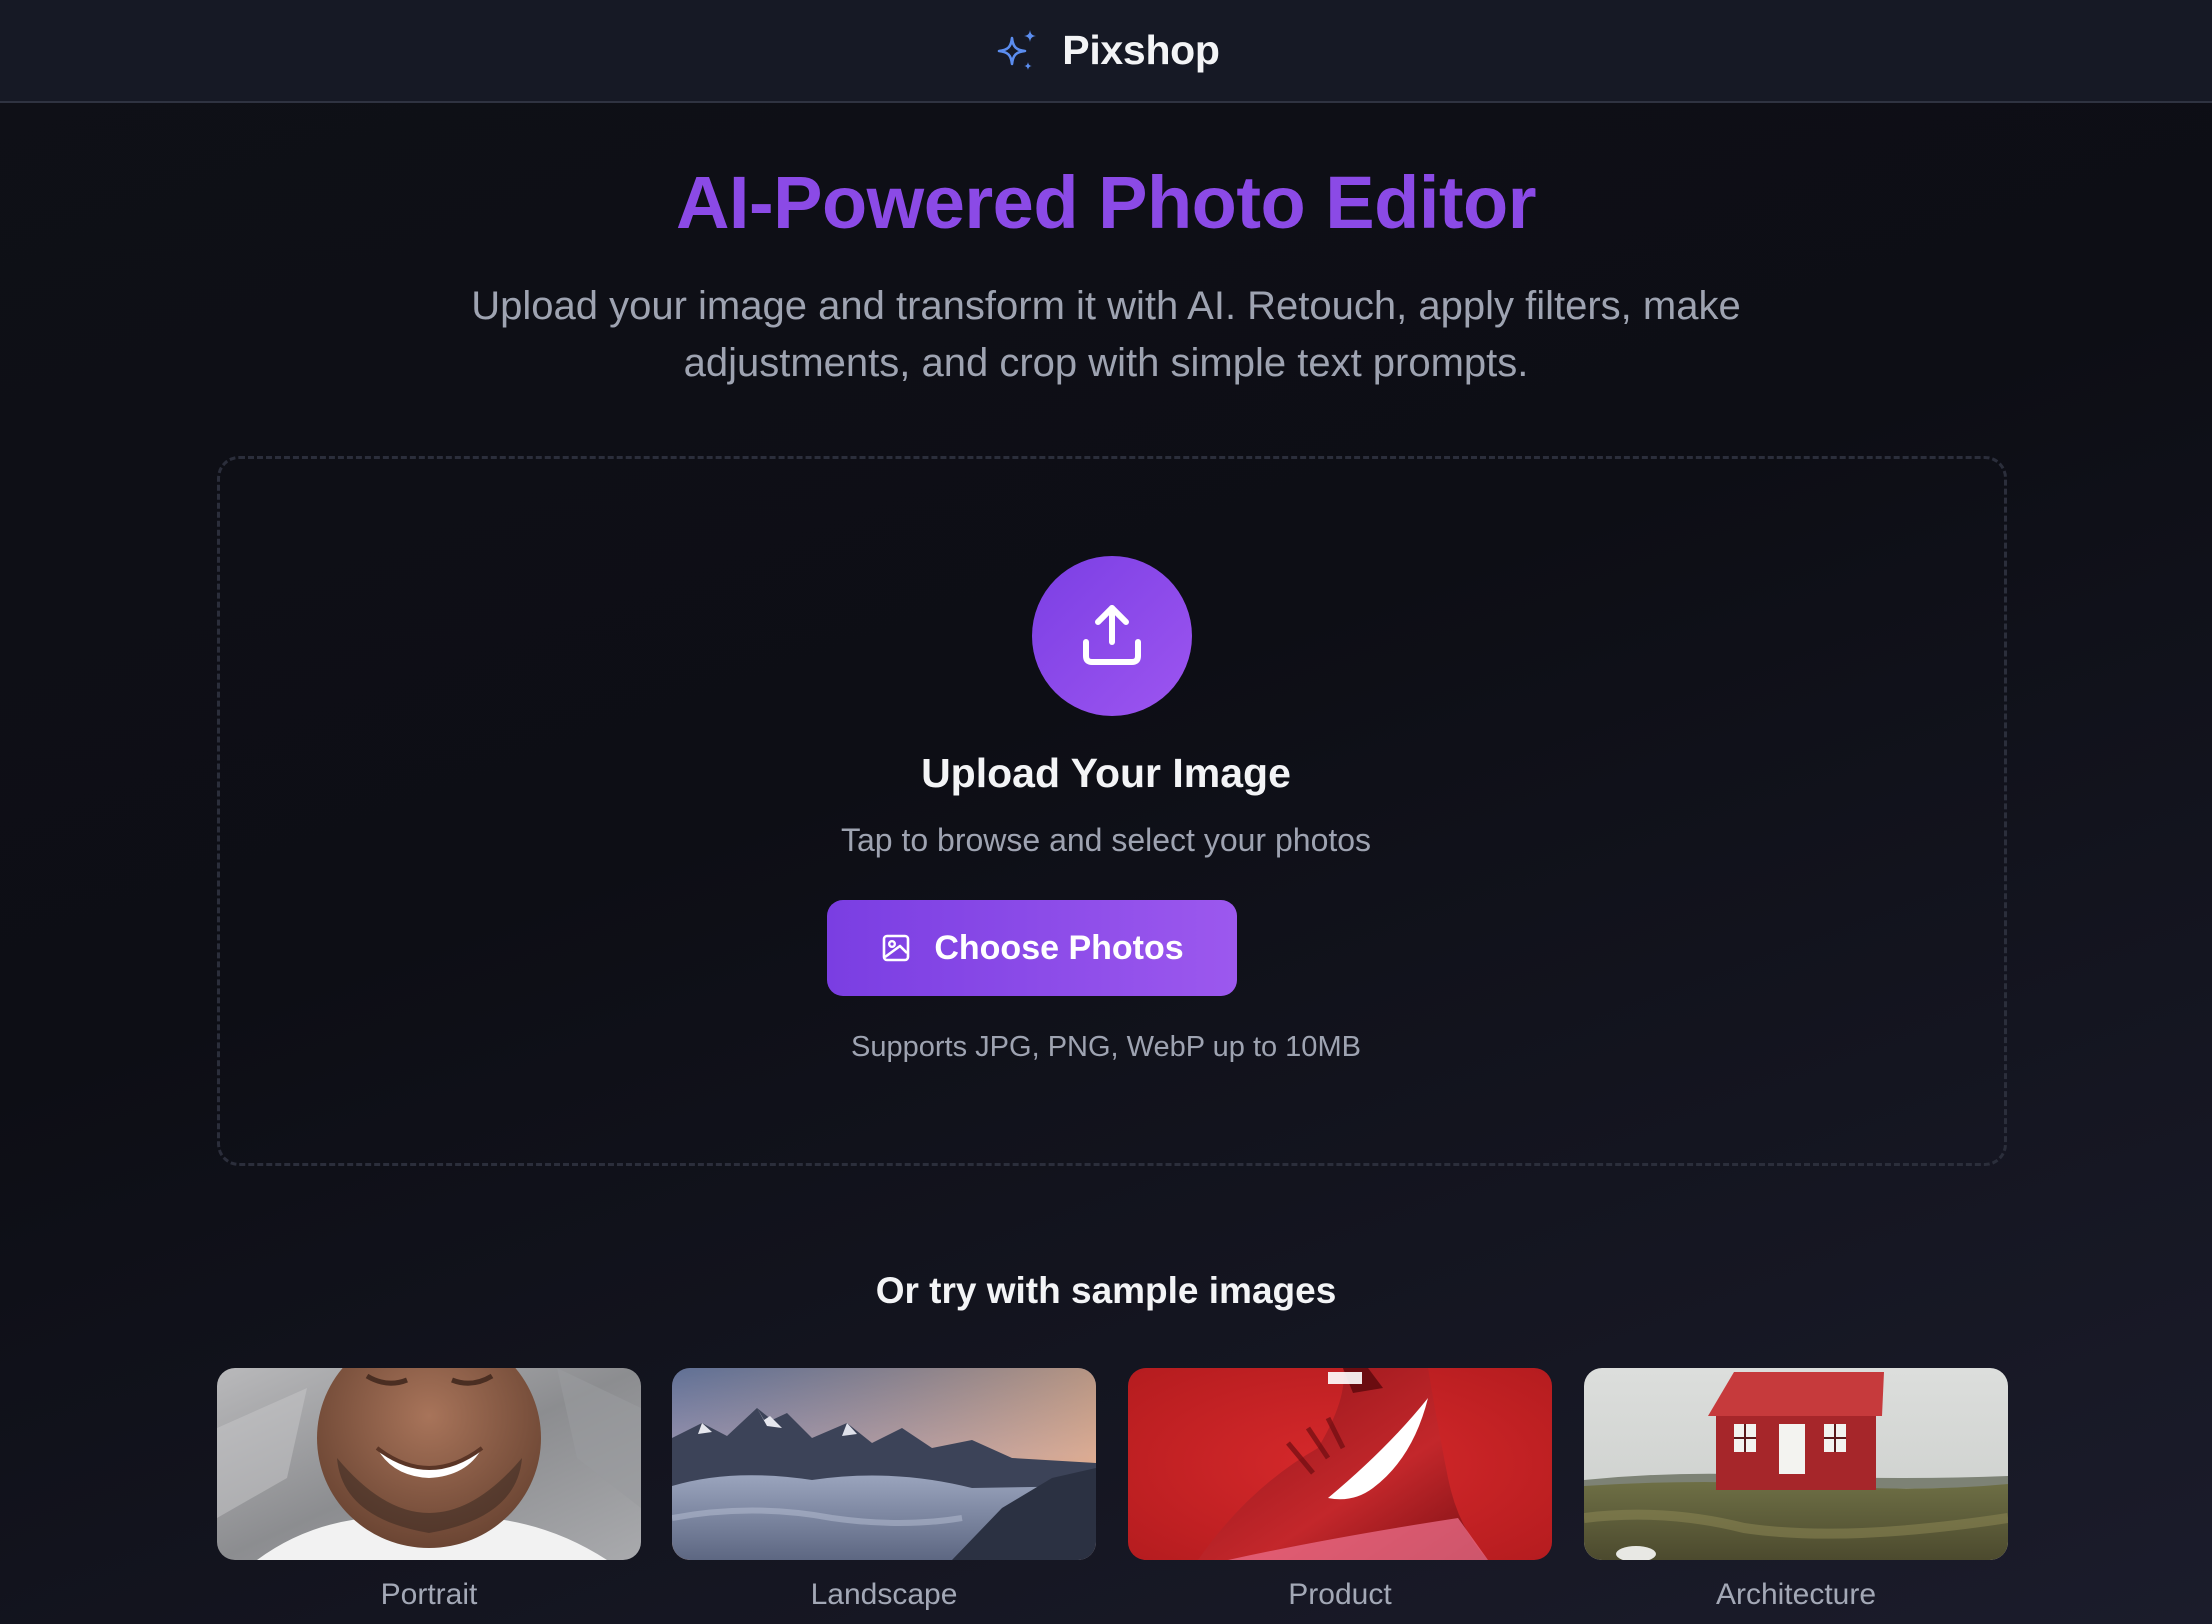  What do you see at coordinates (1106, 773) in the screenshot?
I see `upload-title: Upload Your Image` at bounding box center [1106, 773].